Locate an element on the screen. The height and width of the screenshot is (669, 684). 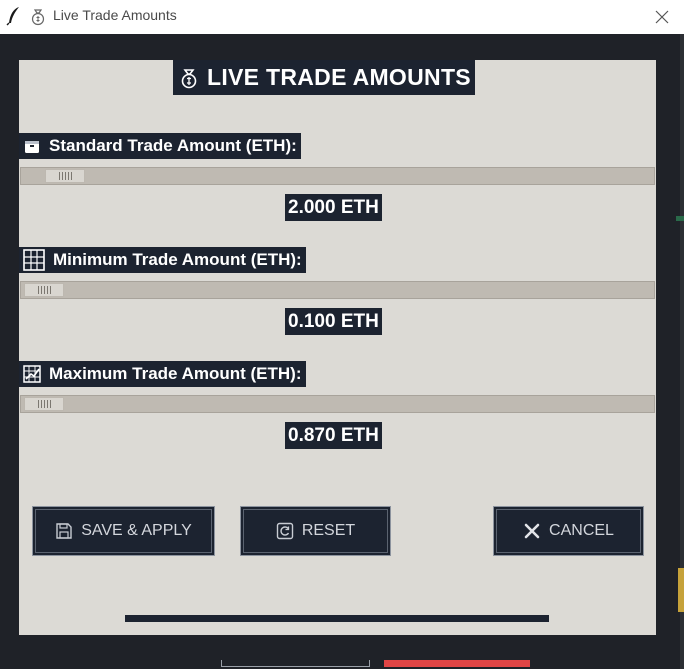
minimum-amount-value: 0.100 ETH is located at coordinates (333, 321).